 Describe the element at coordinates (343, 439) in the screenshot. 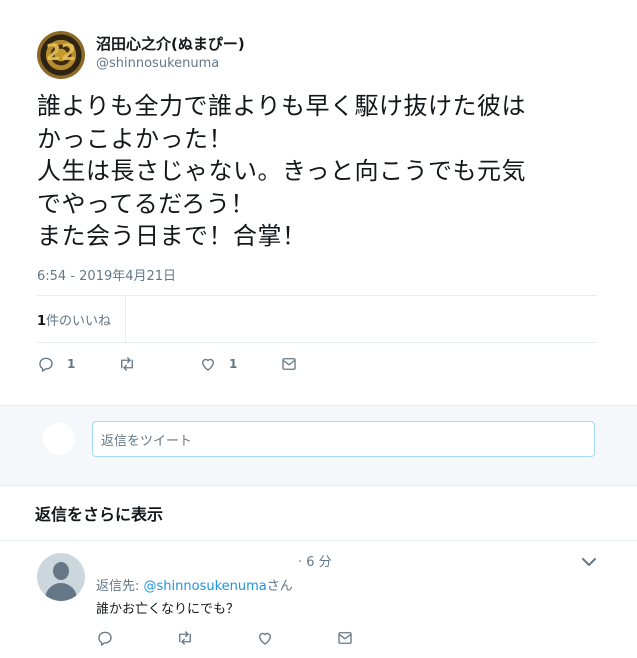

I see `reply-input: 返信をツイート` at that location.